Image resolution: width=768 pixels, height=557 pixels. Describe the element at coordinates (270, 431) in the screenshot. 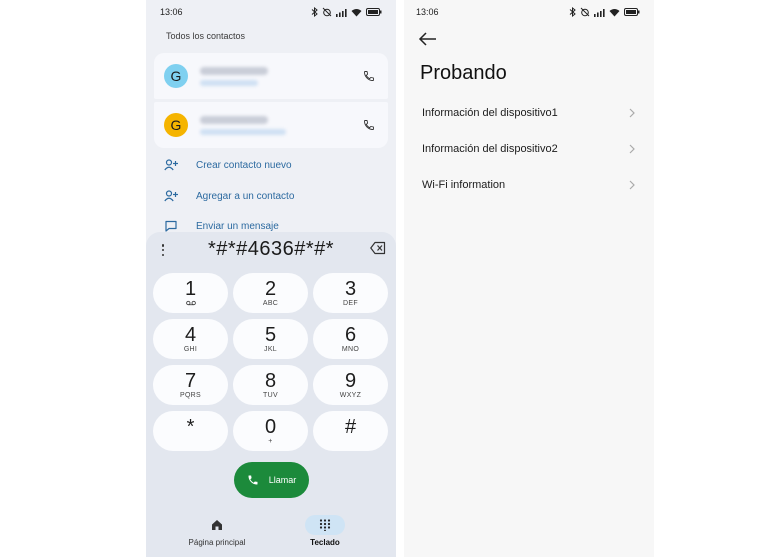

I see `key-0: 0 +` at that location.